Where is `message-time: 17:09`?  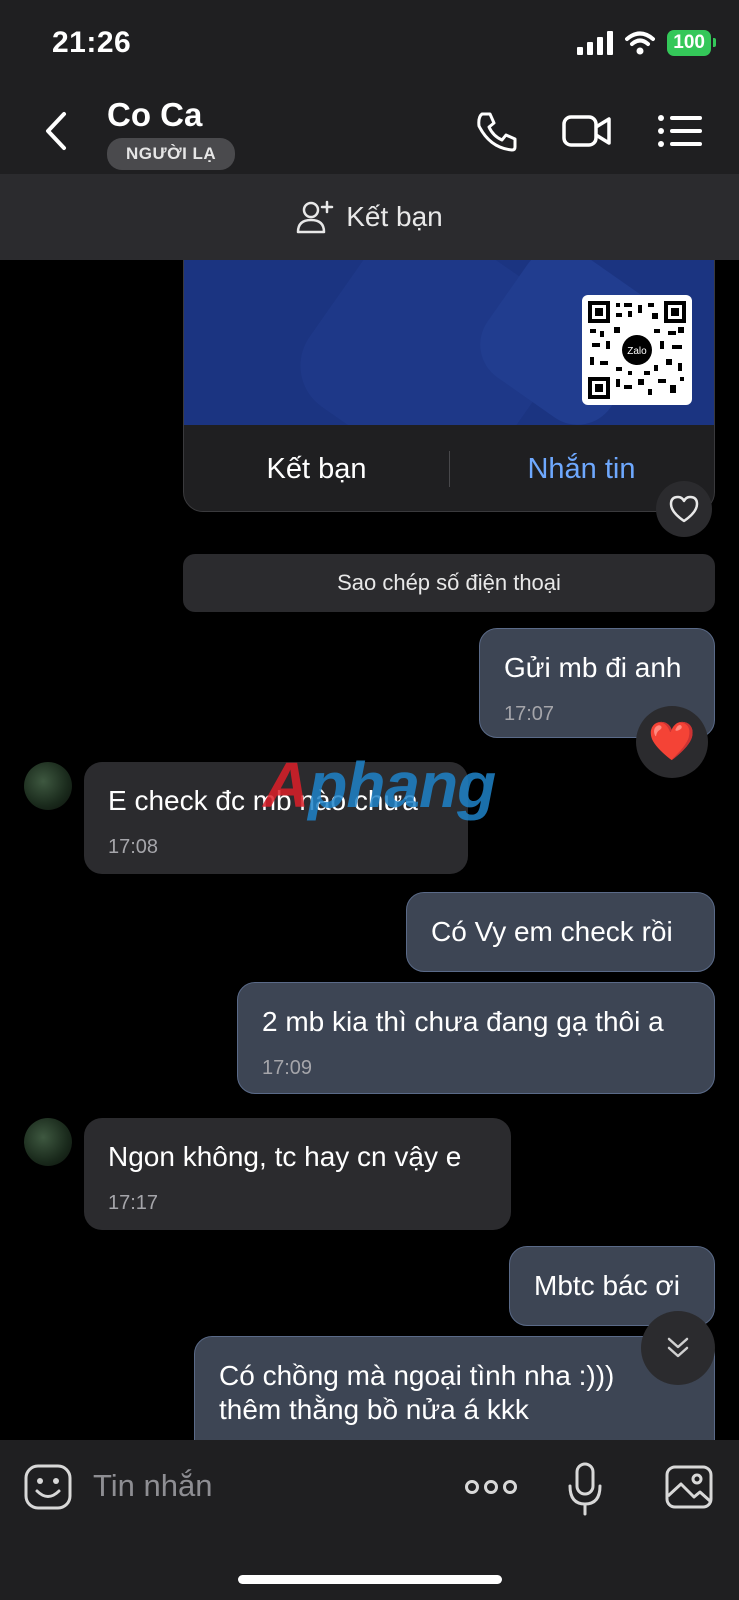
message-time: 17:09 is located at coordinates (287, 1068).